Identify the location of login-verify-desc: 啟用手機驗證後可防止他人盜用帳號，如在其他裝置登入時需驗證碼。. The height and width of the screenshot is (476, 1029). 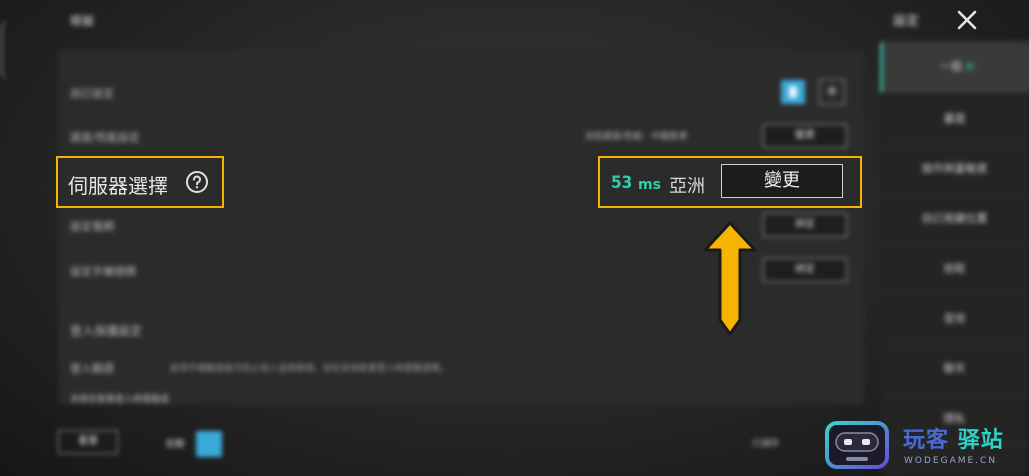
(310, 369).